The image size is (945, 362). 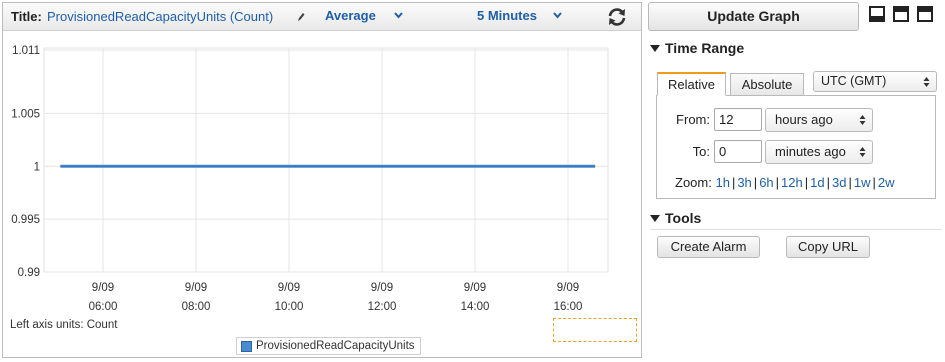 I want to click on tab-relative: Relative, so click(x=691, y=84).